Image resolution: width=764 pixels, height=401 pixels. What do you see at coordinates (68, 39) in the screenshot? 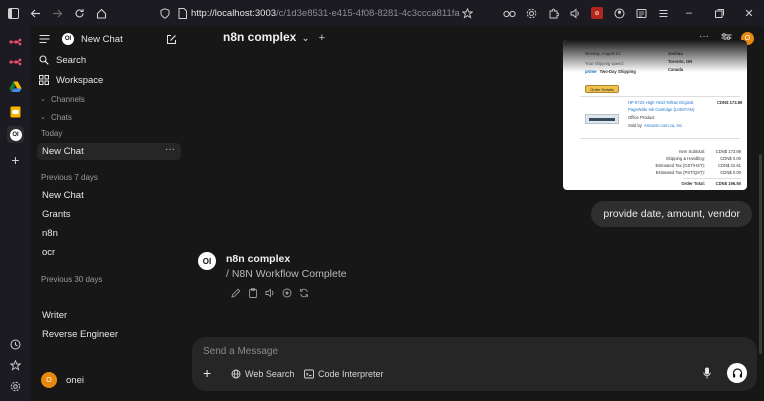
I see `openwebui-logo-icon: OI` at bounding box center [68, 39].